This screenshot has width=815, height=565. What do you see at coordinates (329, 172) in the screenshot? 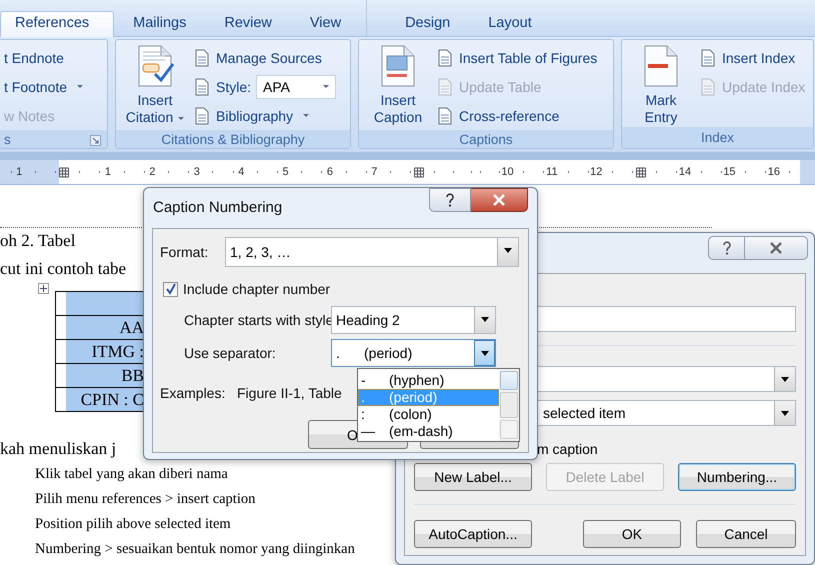
I see `ruler-number: 6` at bounding box center [329, 172].